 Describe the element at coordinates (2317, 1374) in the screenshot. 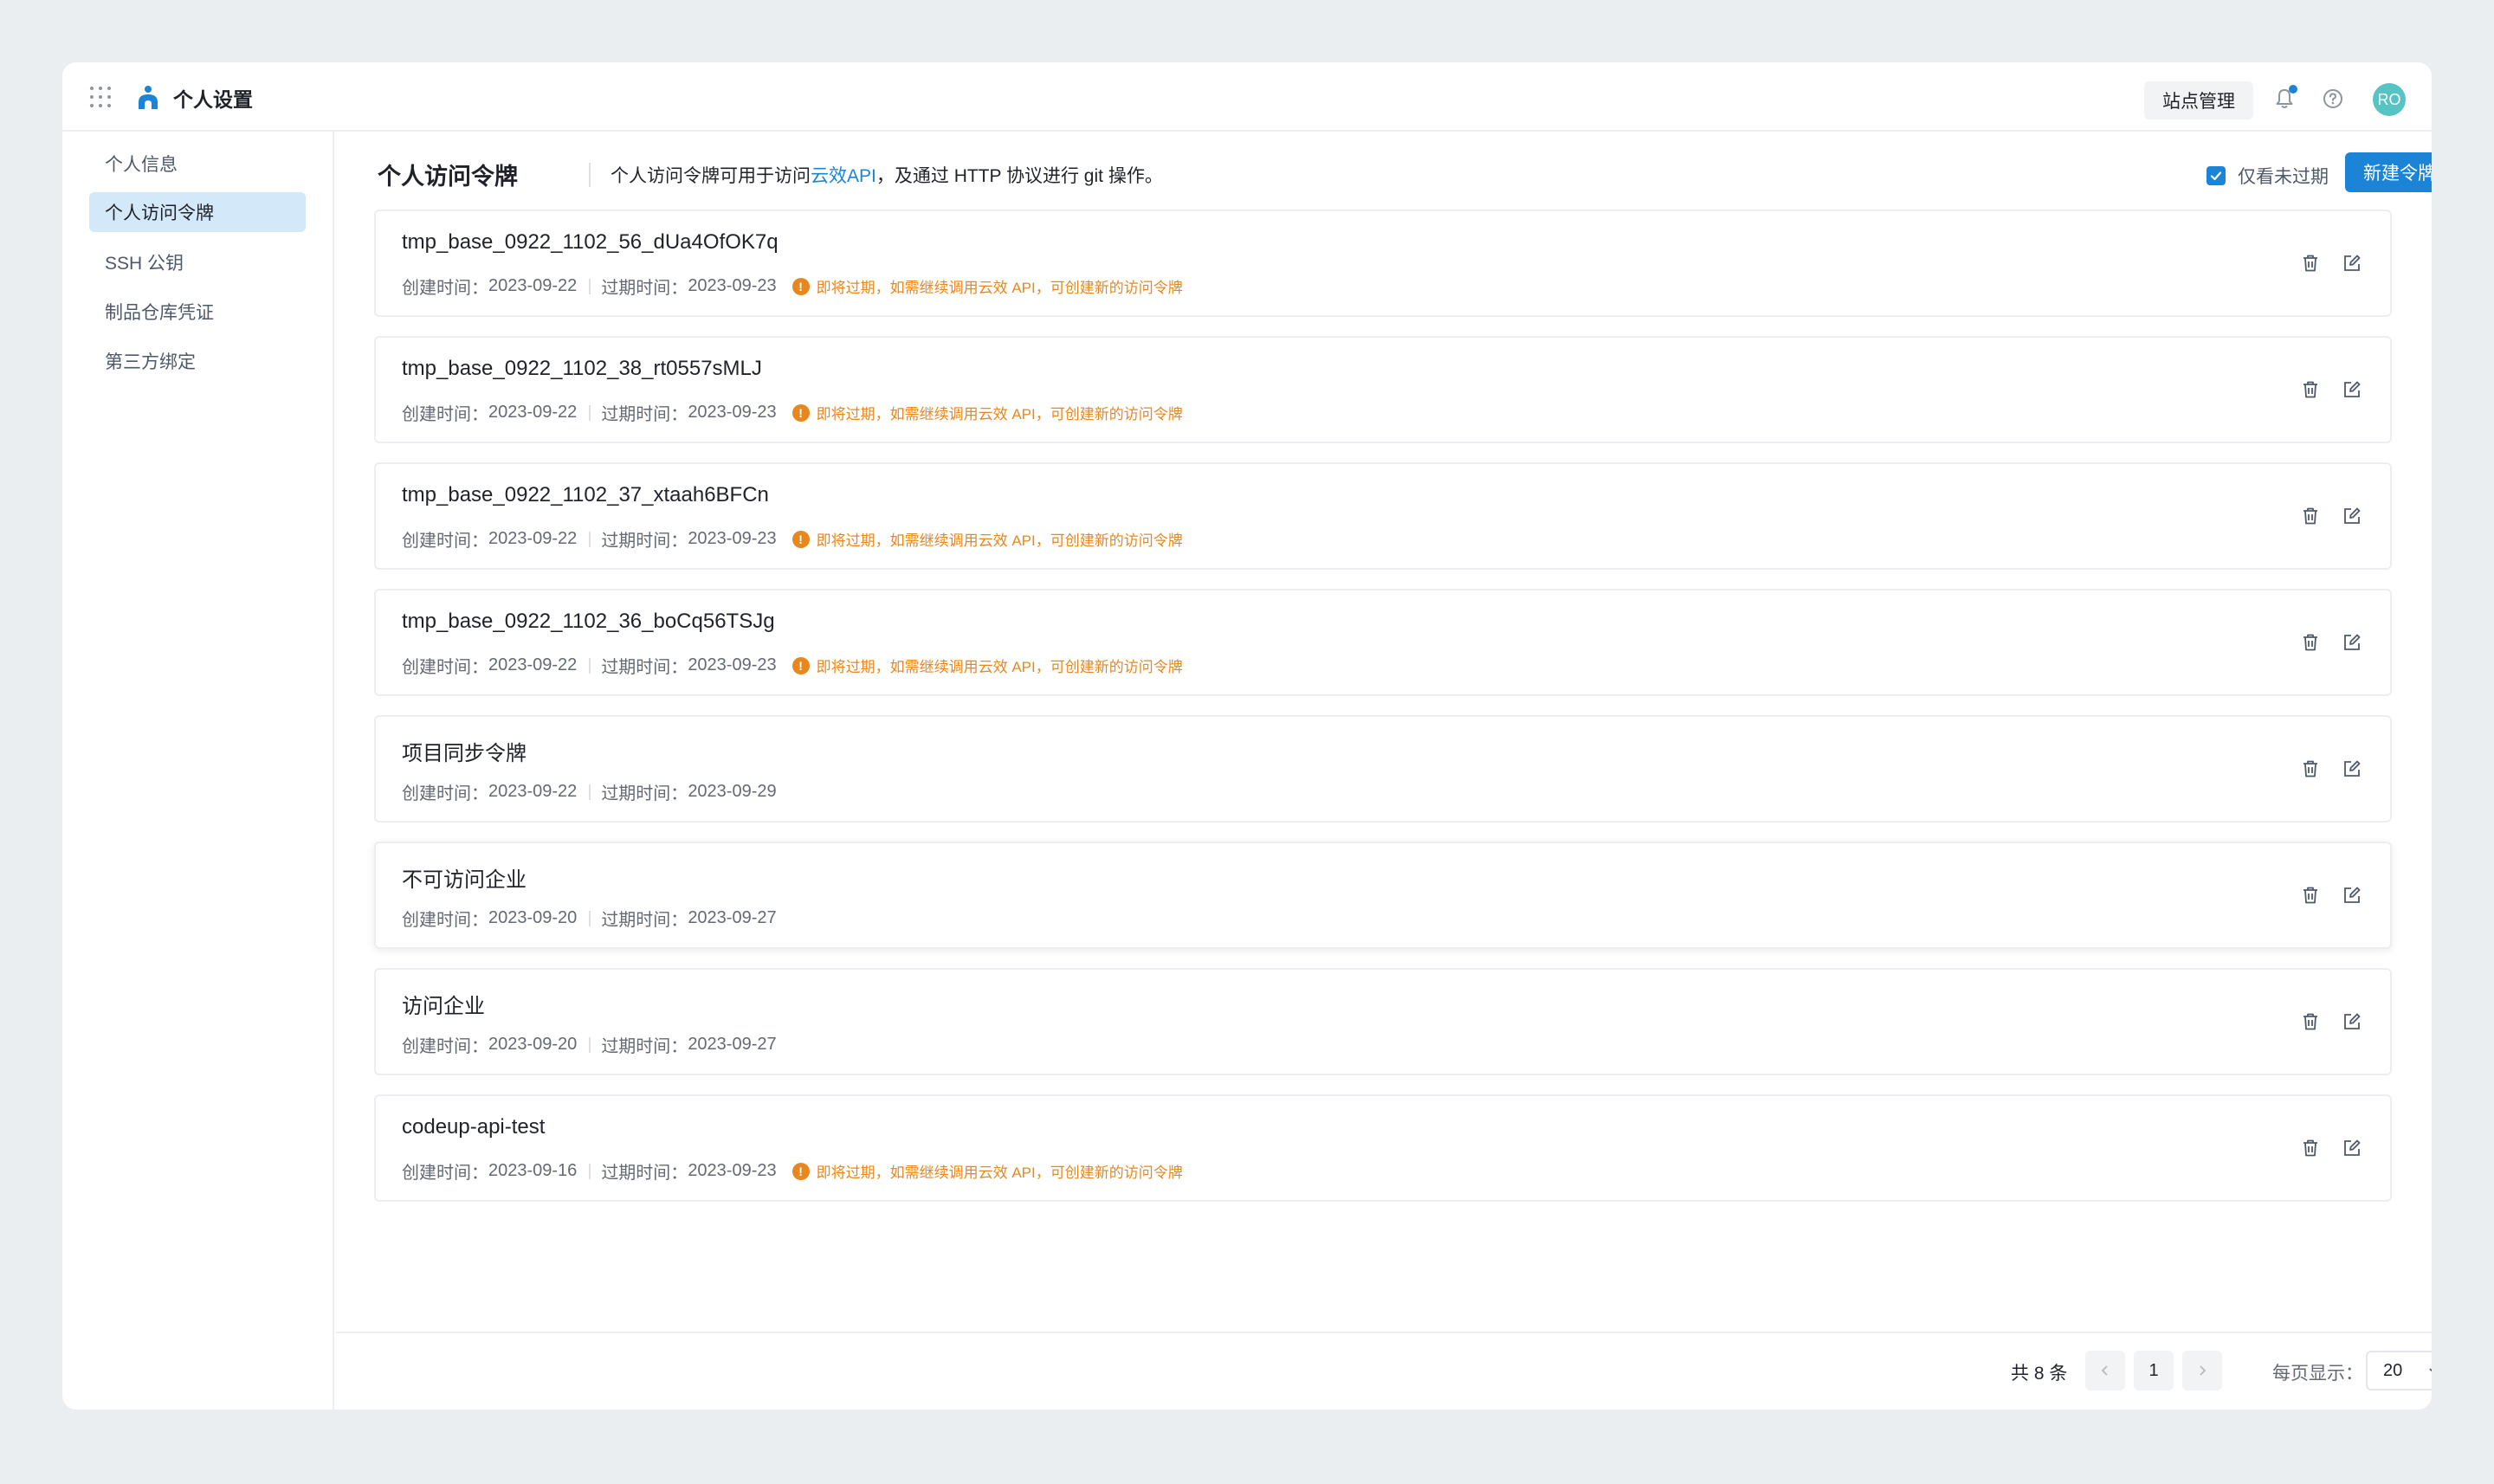

I see `per-page-label: 每页显示：` at that location.